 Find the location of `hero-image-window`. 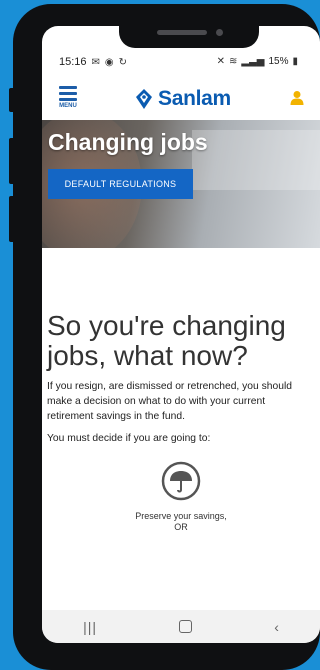

hero-image-window is located at coordinates (256, 160).